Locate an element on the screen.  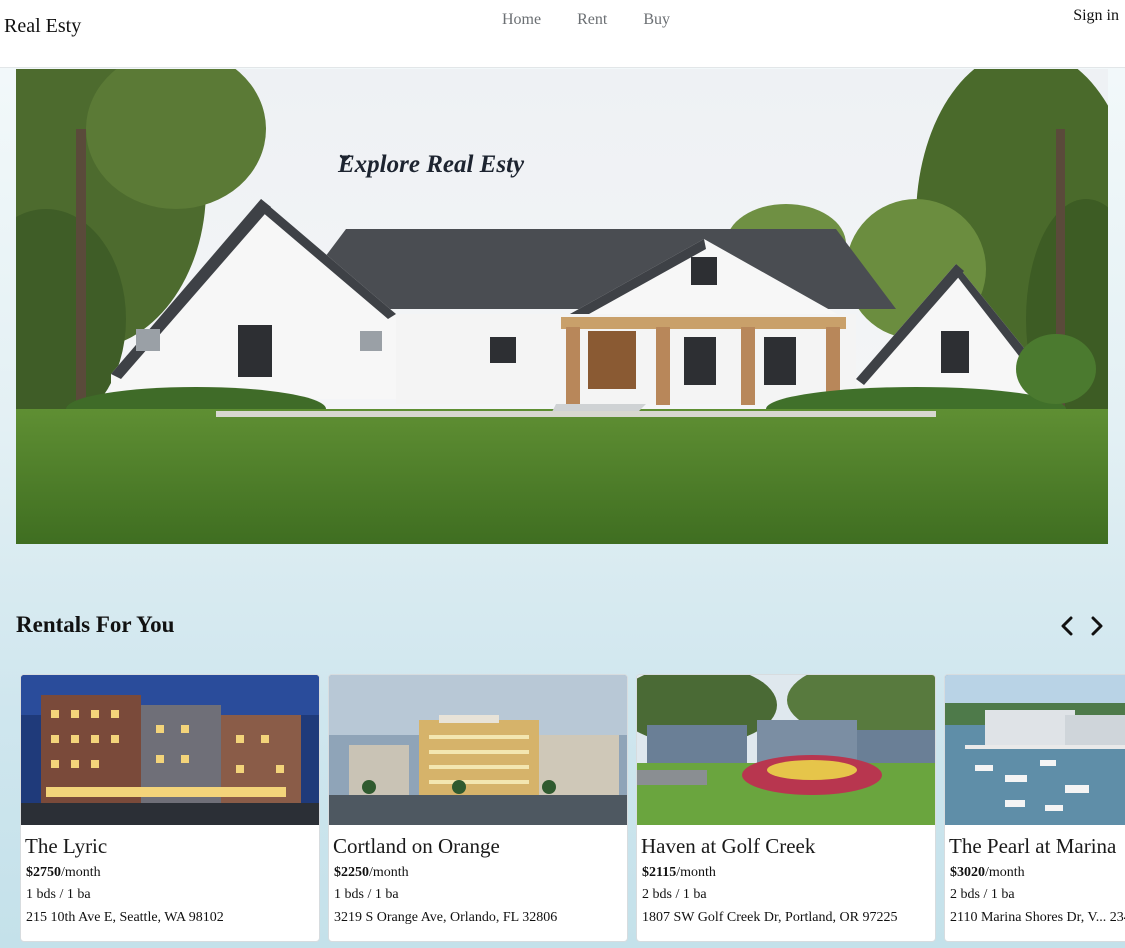
hero-title-text: Explore Real Esty is located at coordinates (431, 164).